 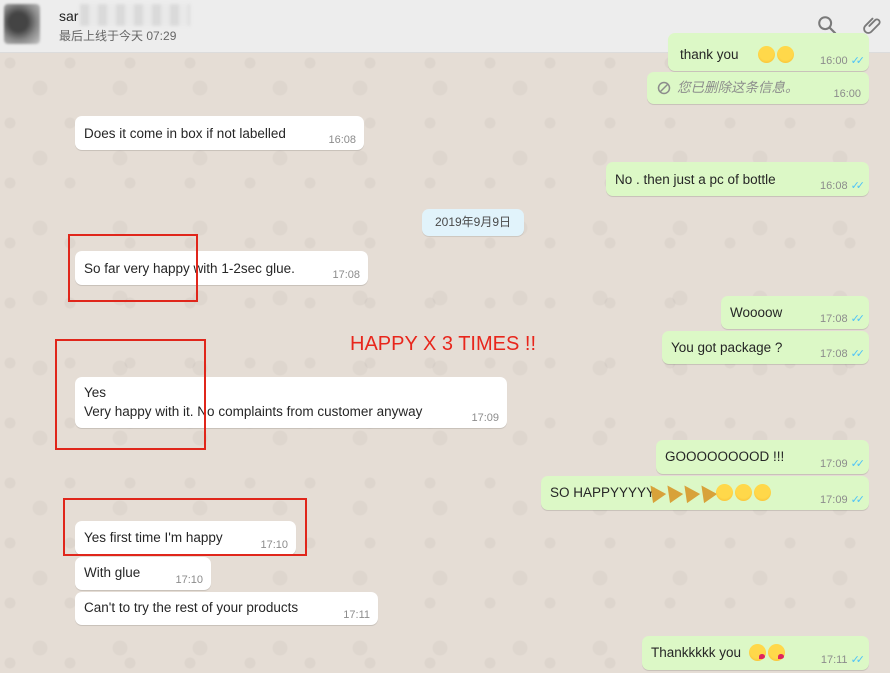 What do you see at coordinates (443, 344) in the screenshot?
I see `annotation-text: HAPPY X 3 TIMES !!` at bounding box center [443, 344].